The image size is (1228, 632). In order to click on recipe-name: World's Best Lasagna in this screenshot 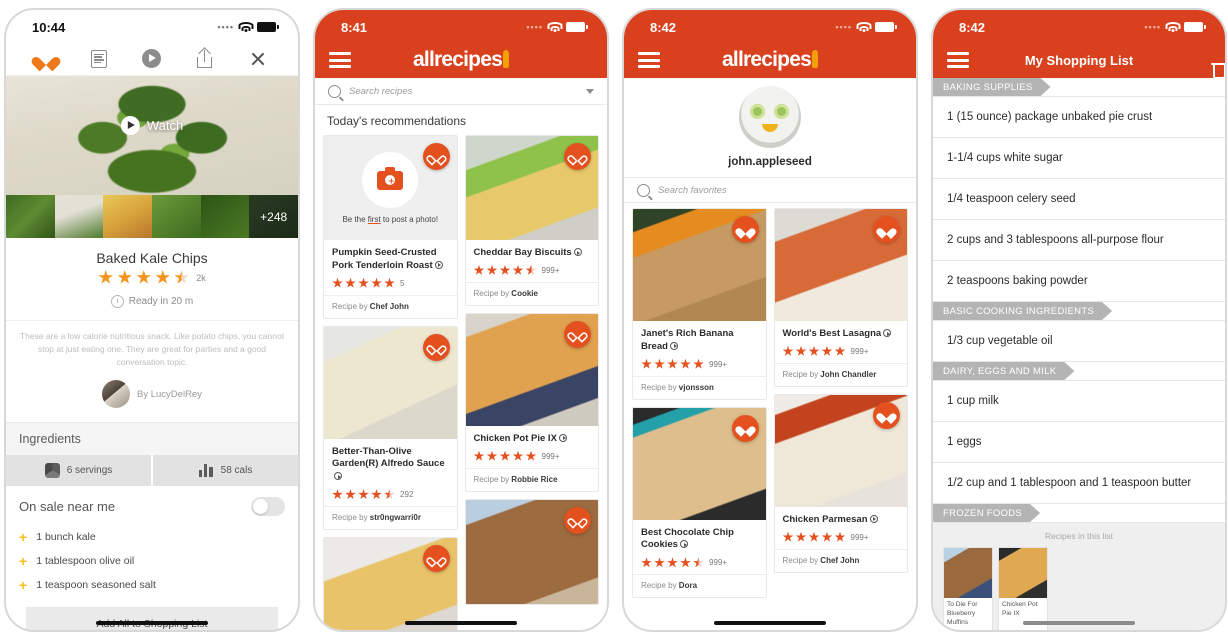, I will do `click(841, 334)`.